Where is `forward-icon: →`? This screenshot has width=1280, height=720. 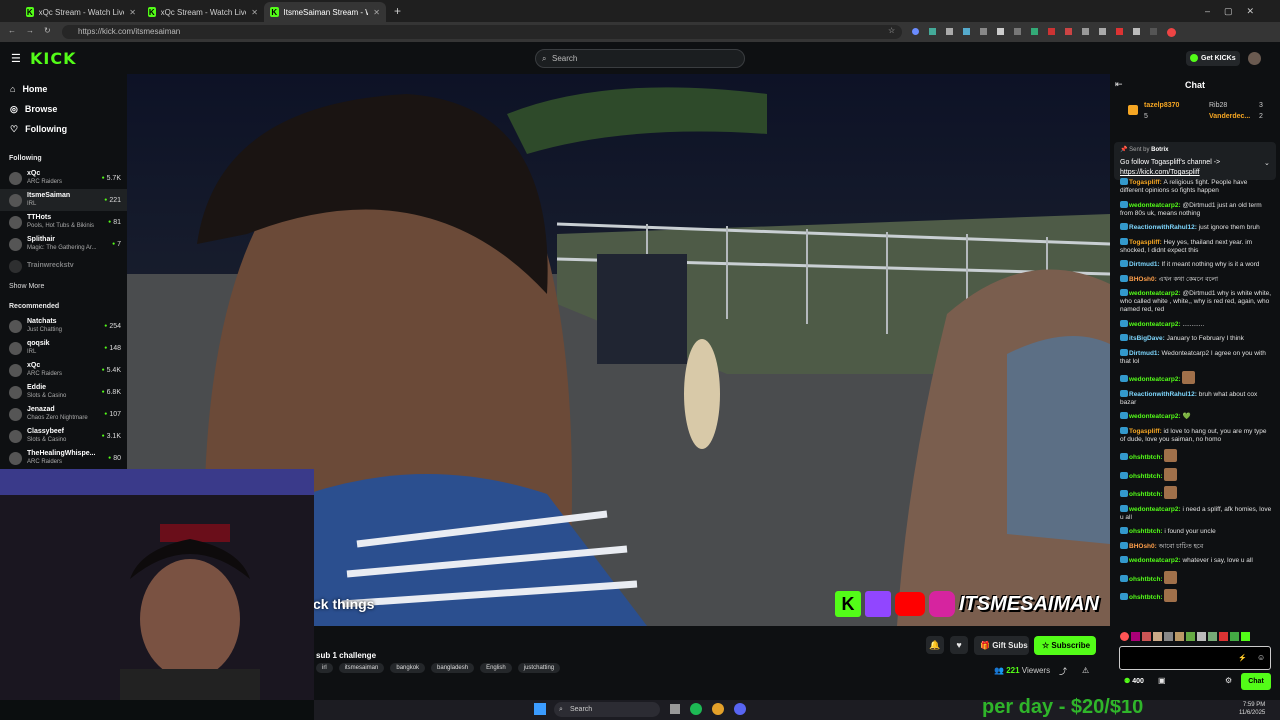
forward-icon: → is located at coordinates (30, 30).